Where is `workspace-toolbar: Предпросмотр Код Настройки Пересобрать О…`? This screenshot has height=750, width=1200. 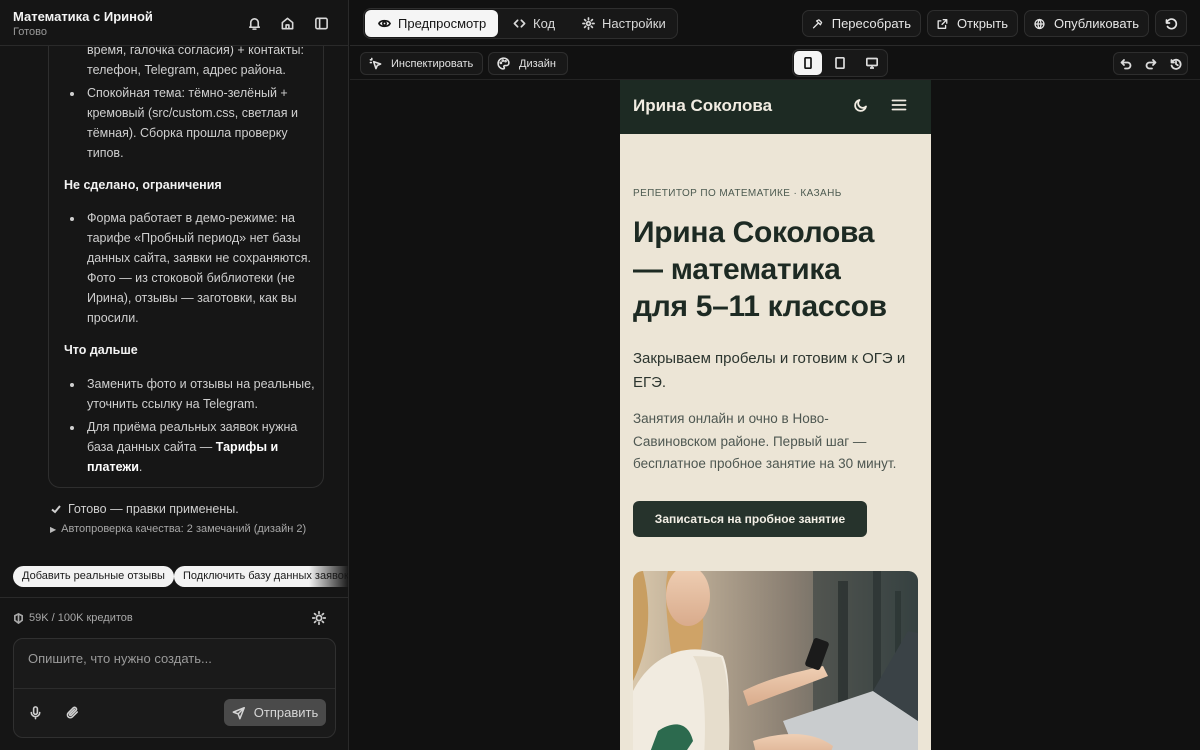
workspace-toolbar: Предпросмотр Код Настройки Пересобрать О… is located at coordinates (775, 23).